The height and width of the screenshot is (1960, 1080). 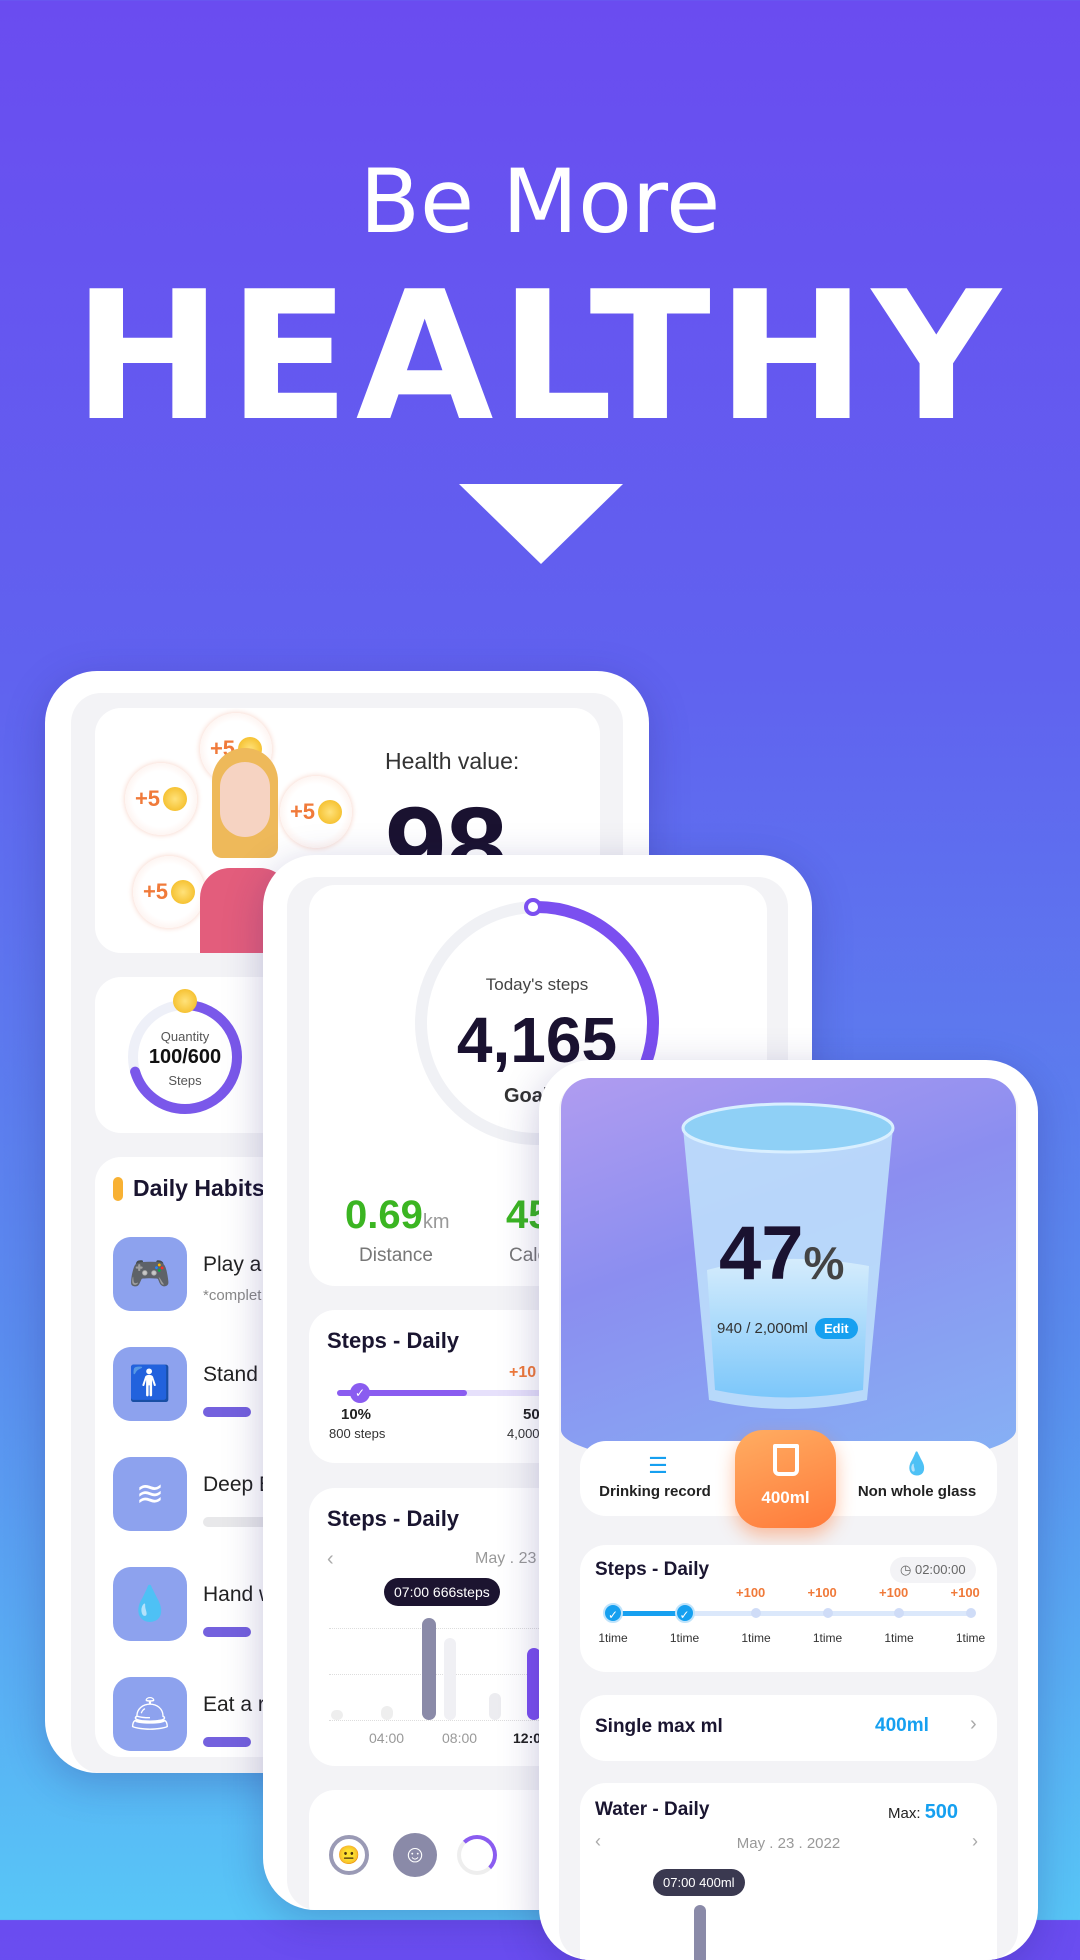 What do you see at coordinates (785, 1479) in the screenshot?
I see `add-cup-button: 400ml` at bounding box center [785, 1479].